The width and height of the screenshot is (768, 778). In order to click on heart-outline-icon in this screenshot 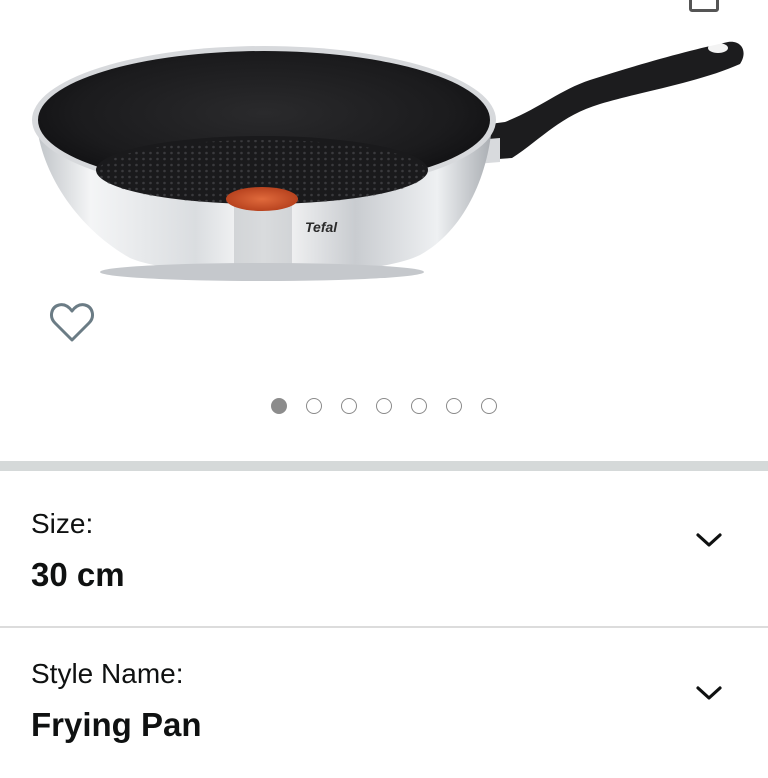, I will do `click(72, 322)`.